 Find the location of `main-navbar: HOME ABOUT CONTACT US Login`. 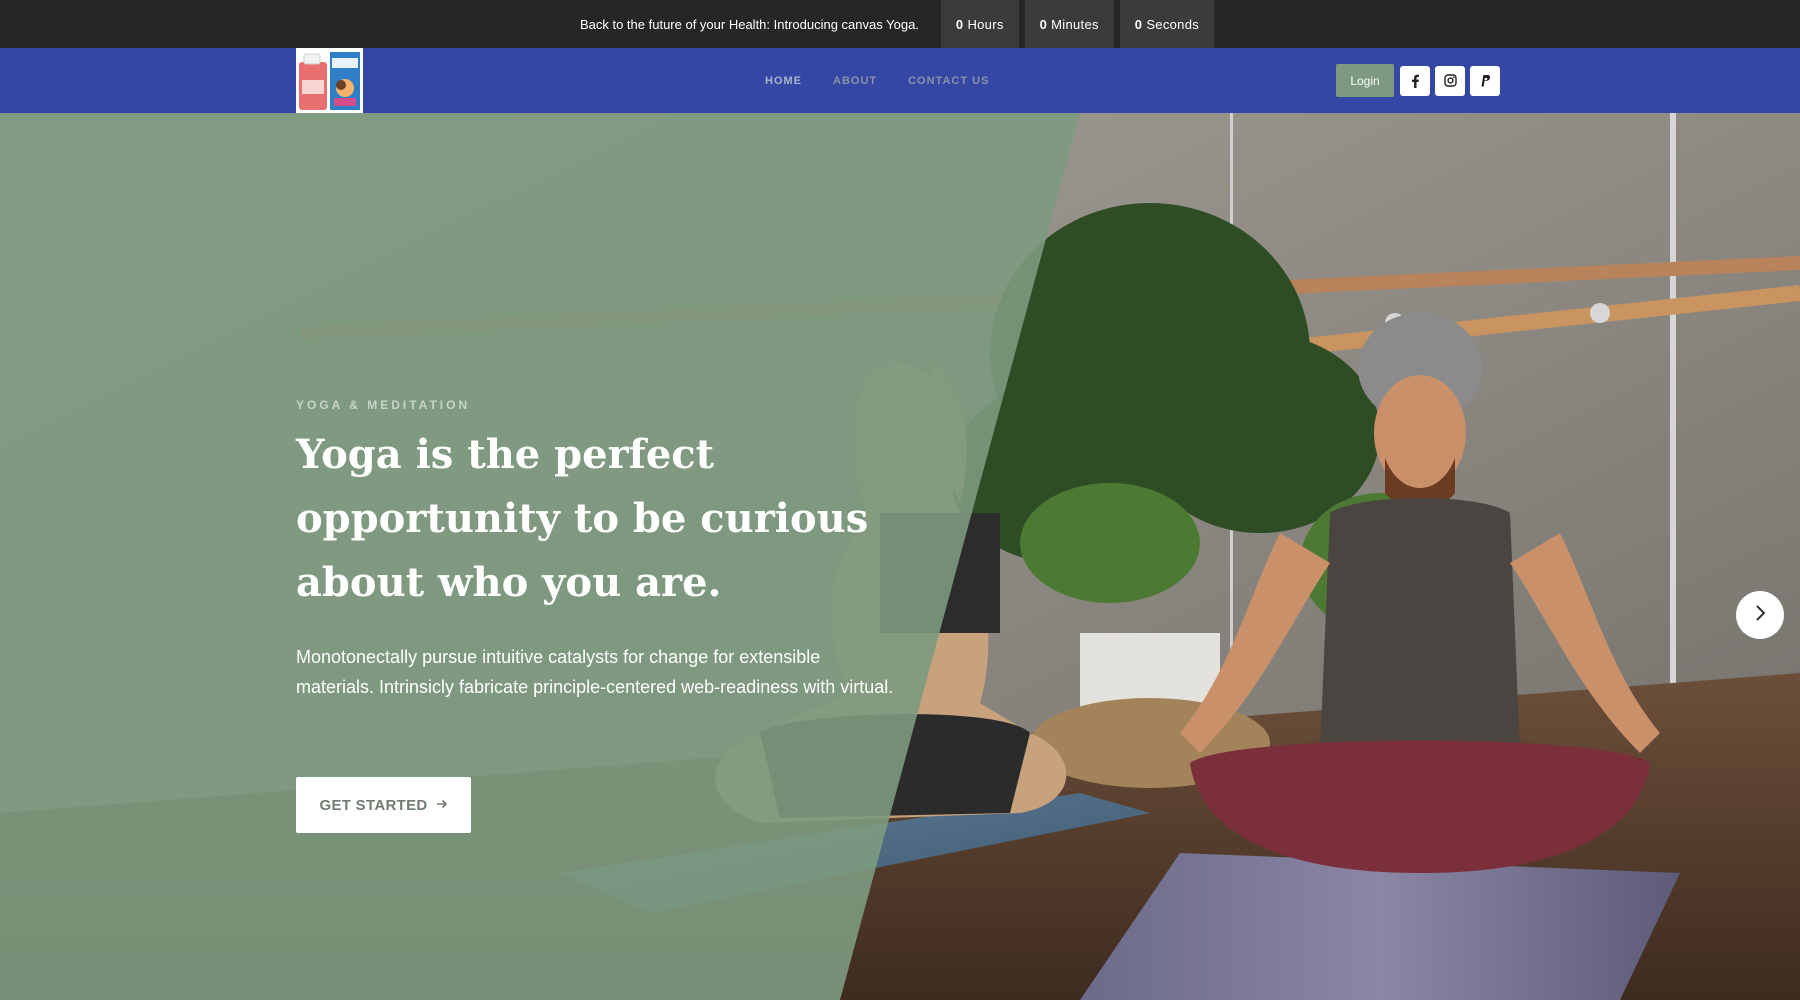

main-navbar: HOME ABOUT CONTACT US Login is located at coordinates (900, 80).